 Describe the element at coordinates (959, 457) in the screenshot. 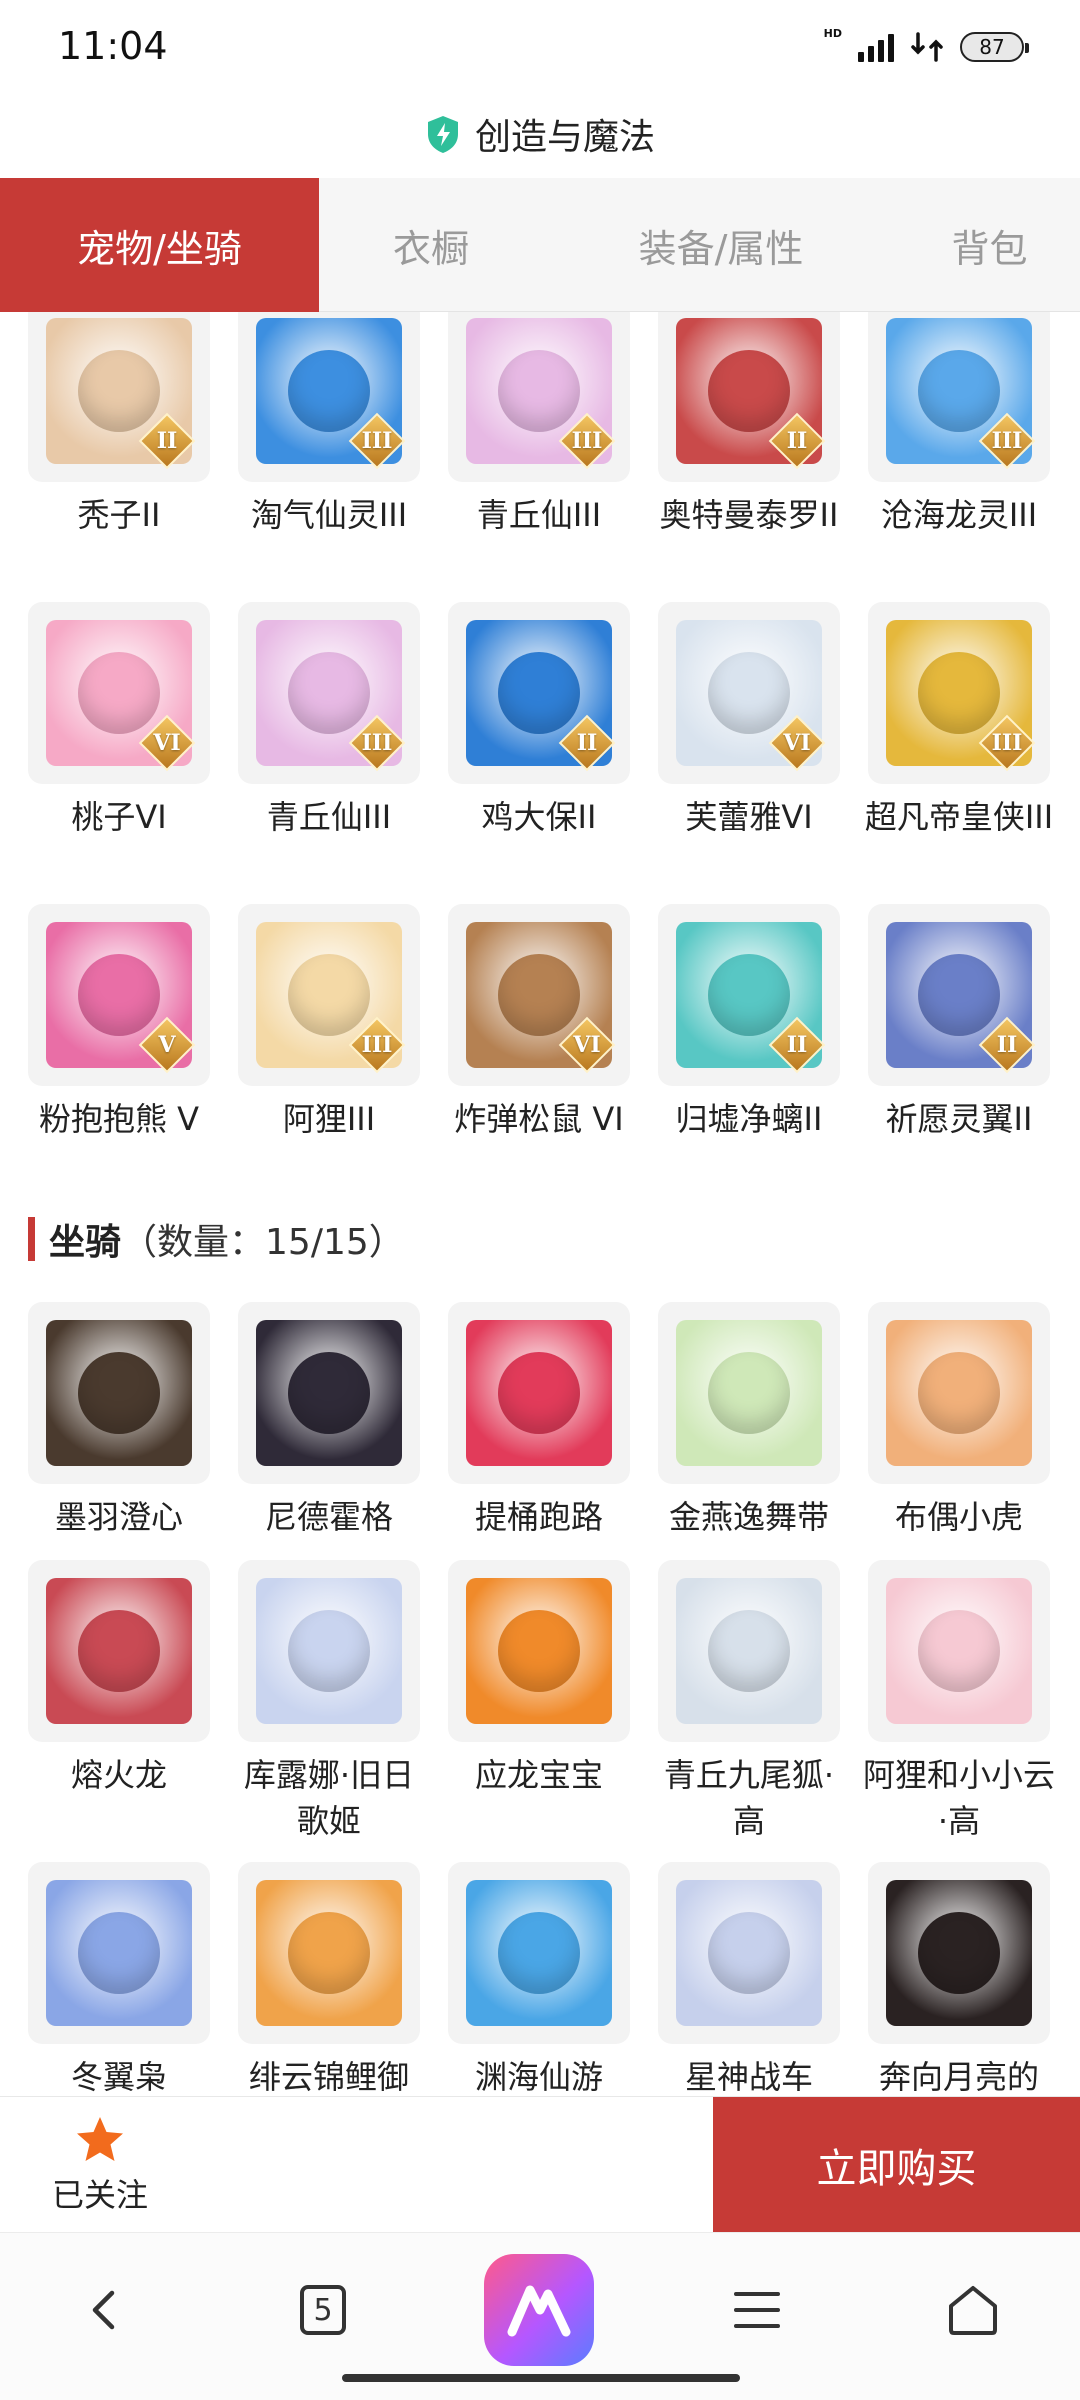

I see `pet-card: III 沧海龙灵III` at that location.